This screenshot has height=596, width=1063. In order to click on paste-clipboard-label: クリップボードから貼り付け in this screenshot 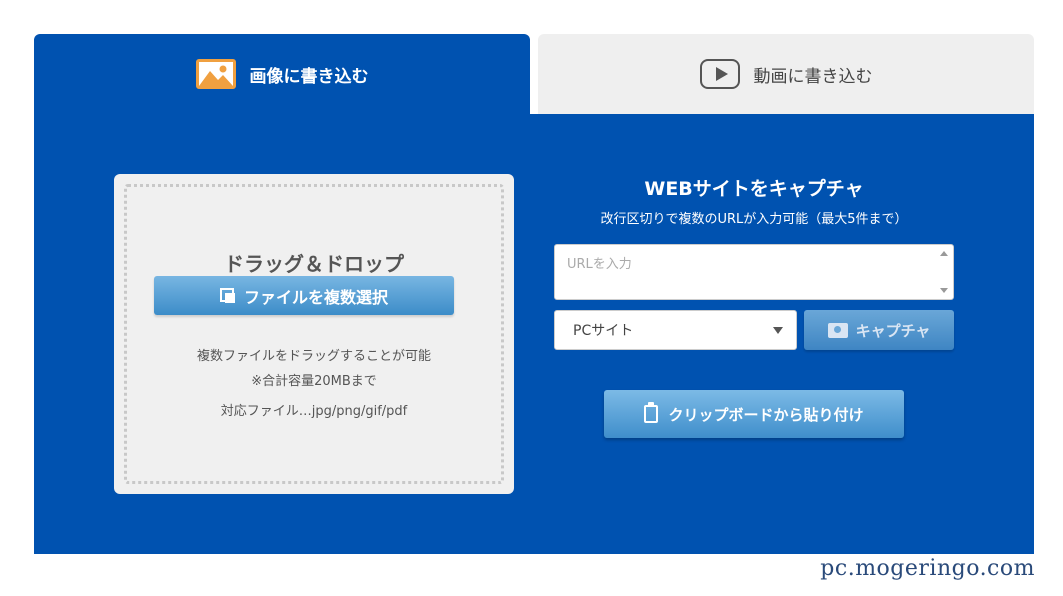, I will do `click(766, 415)`.